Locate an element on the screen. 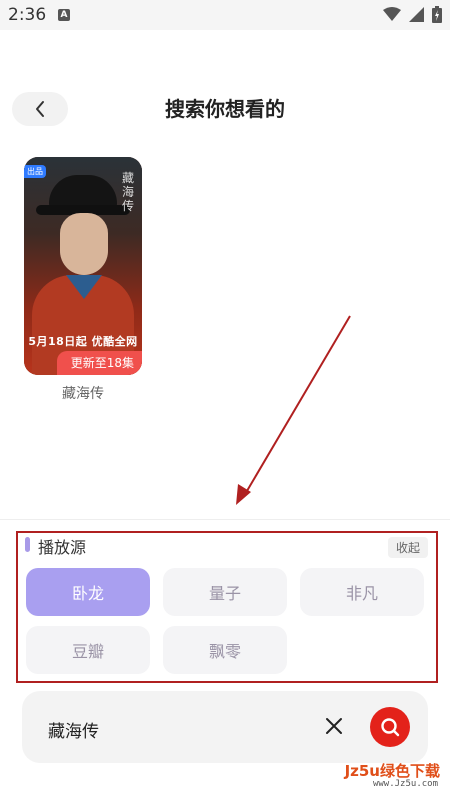  signal-icon is located at coordinates (416, 14).